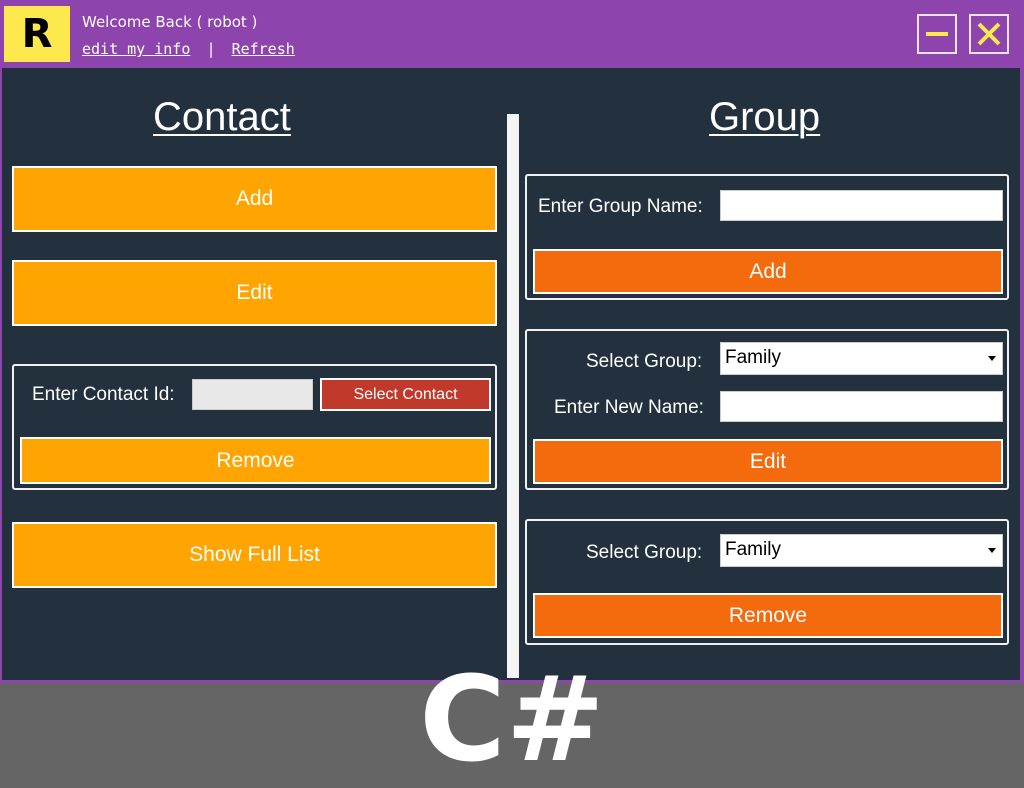 This screenshot has width=1024, height=788. I want to click on add-group-button: Add, so click(768, 271).